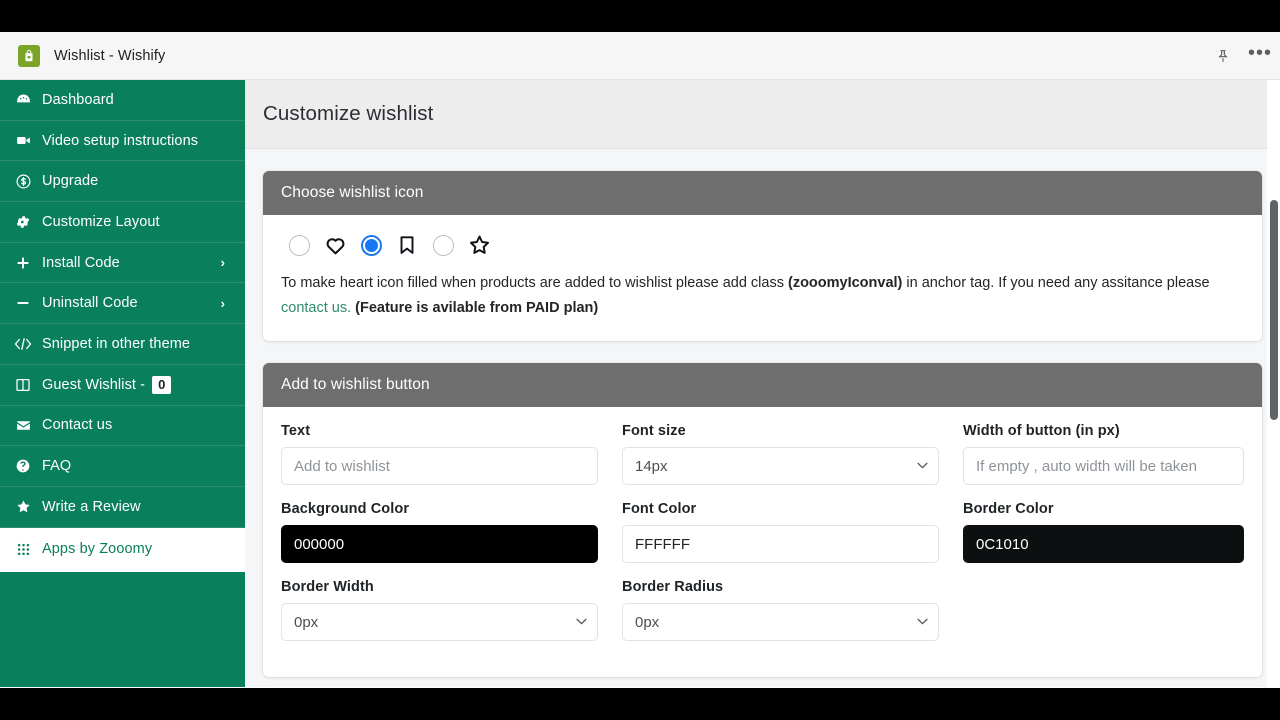 The width and height of the screenshot is (1280, 720). I want to click on page-title: Customize wishlist, so click(348, 113).